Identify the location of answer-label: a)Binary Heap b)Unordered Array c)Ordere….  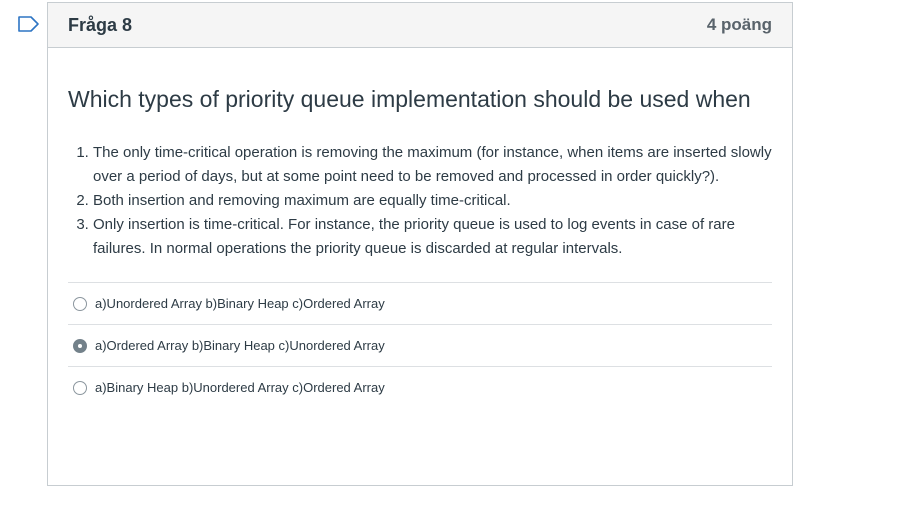
(240, 387).